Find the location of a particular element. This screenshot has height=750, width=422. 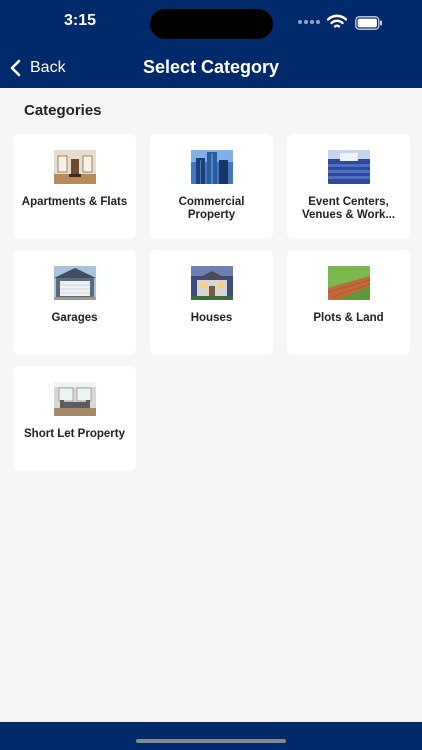

wifi-icon is located at coordinates (337, 21).